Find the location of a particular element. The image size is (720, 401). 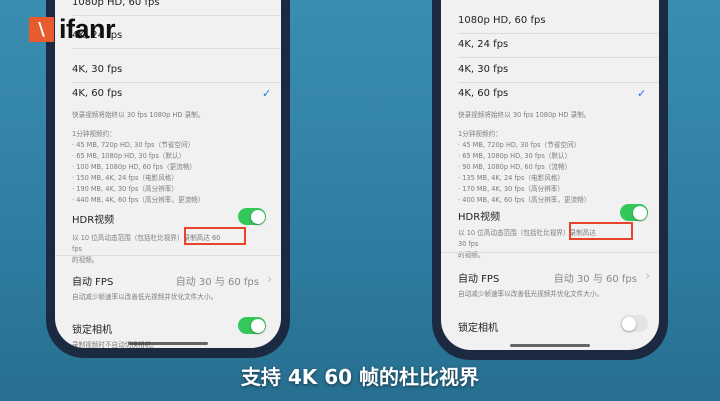

size-item: · 190 MB, 4K, 30 fps（高分辨率） is located at coordinates (125, 189).